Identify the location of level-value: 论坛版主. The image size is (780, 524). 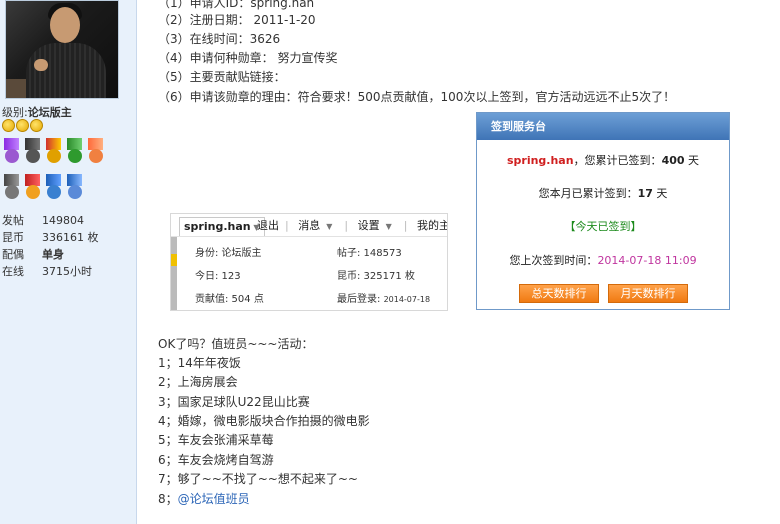
(49, 112).